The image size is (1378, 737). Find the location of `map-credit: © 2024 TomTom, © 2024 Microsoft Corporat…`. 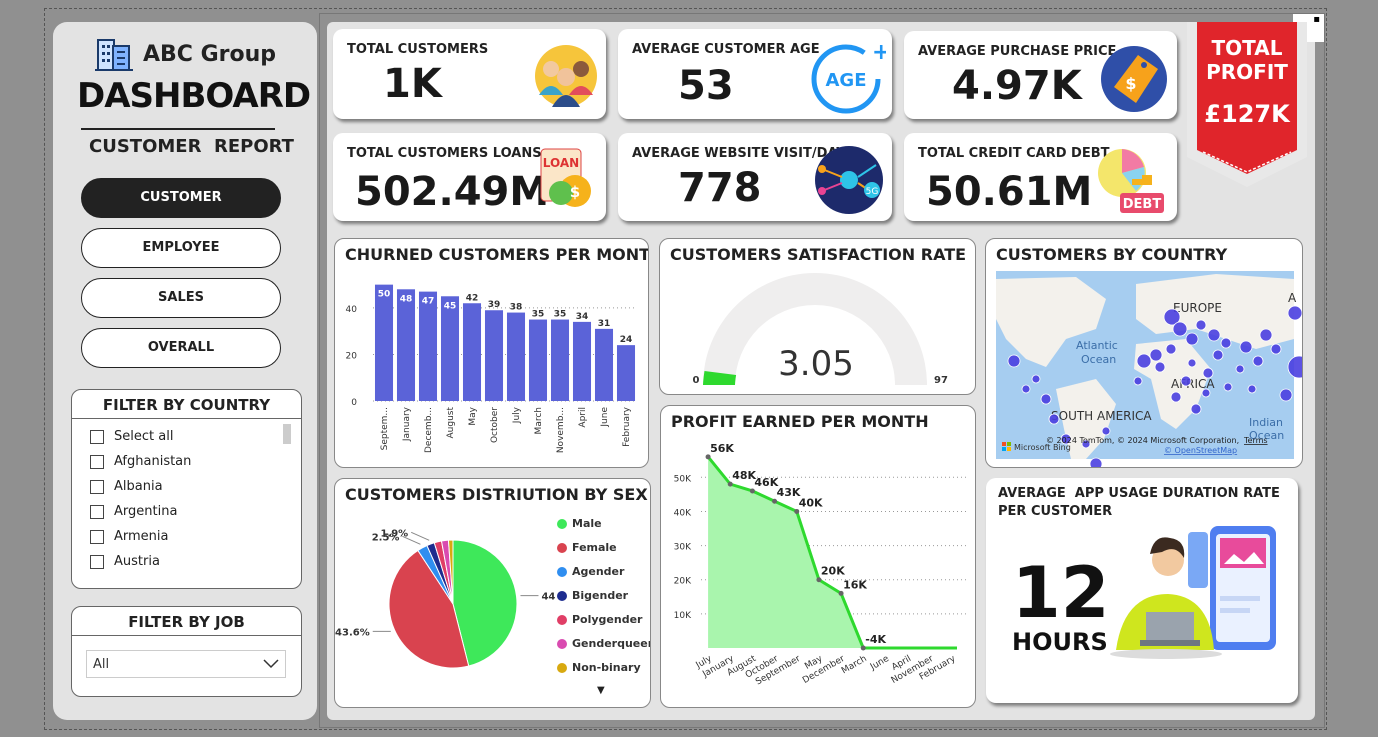

map-credit: © 2024 TomTom, © 2024 Microsoft Corporat… is located at coordinates (1142, 440).